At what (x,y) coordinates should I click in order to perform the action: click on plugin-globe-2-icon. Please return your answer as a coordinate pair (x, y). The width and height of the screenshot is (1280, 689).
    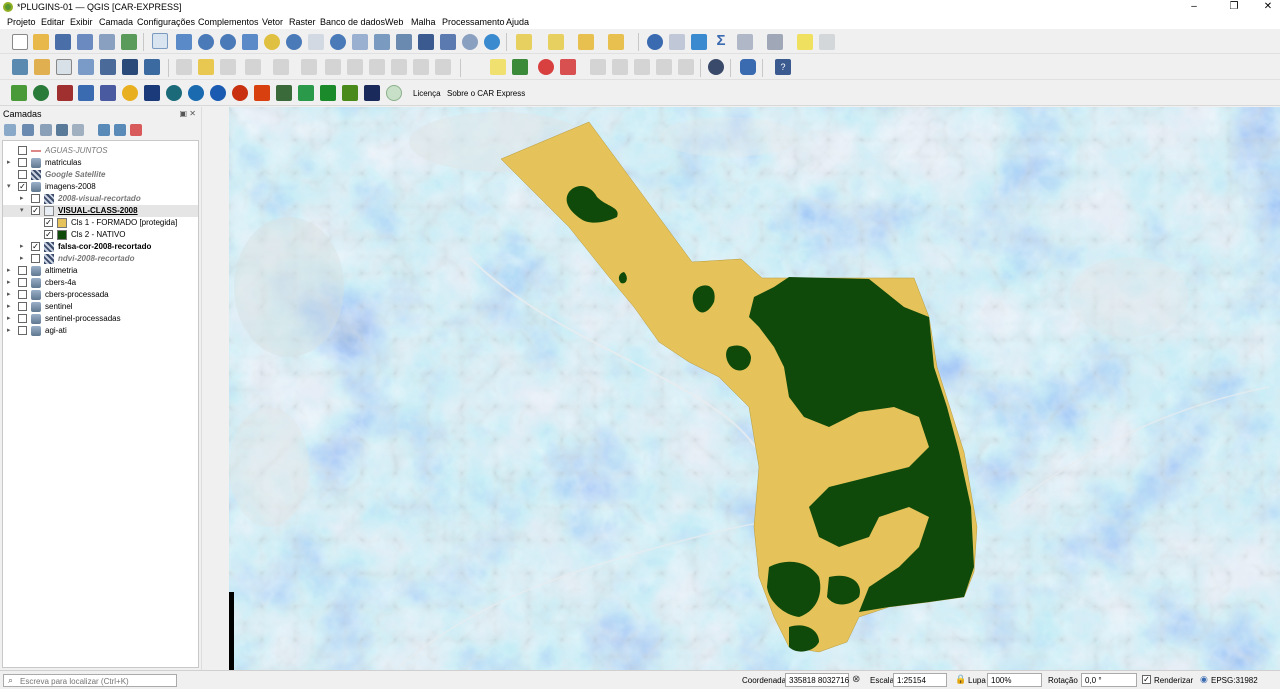
    Looking at the image, I should click on (174, 93).